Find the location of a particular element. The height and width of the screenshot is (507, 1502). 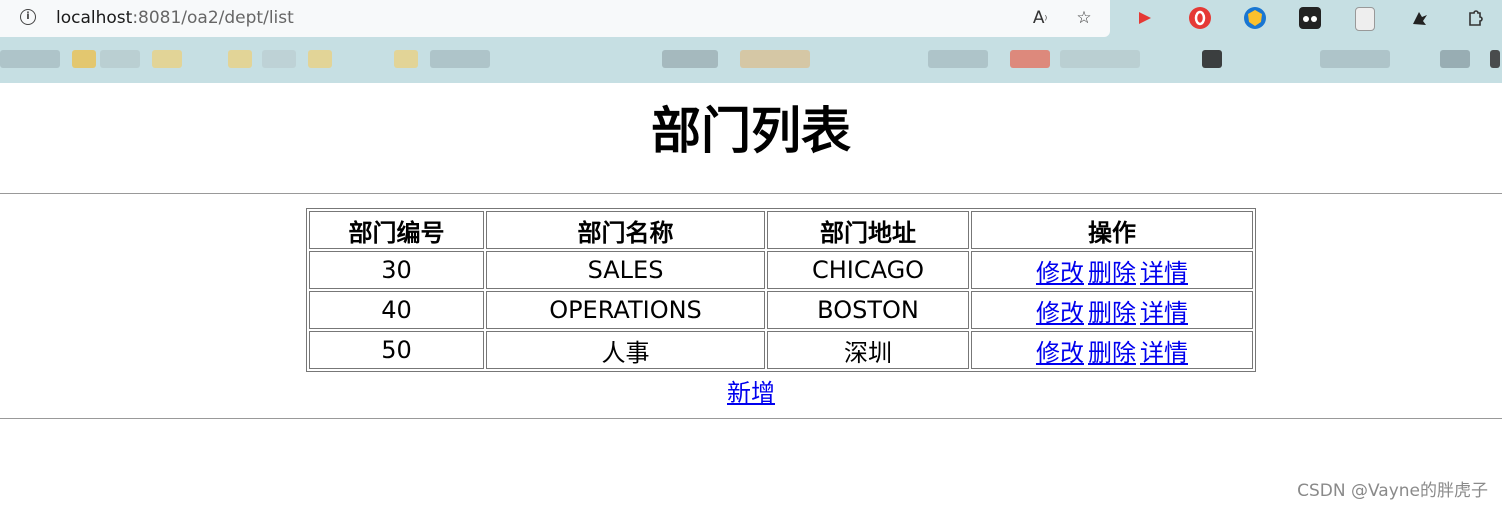

add-dept-link: 新增 is located at coordinates (751, 393).